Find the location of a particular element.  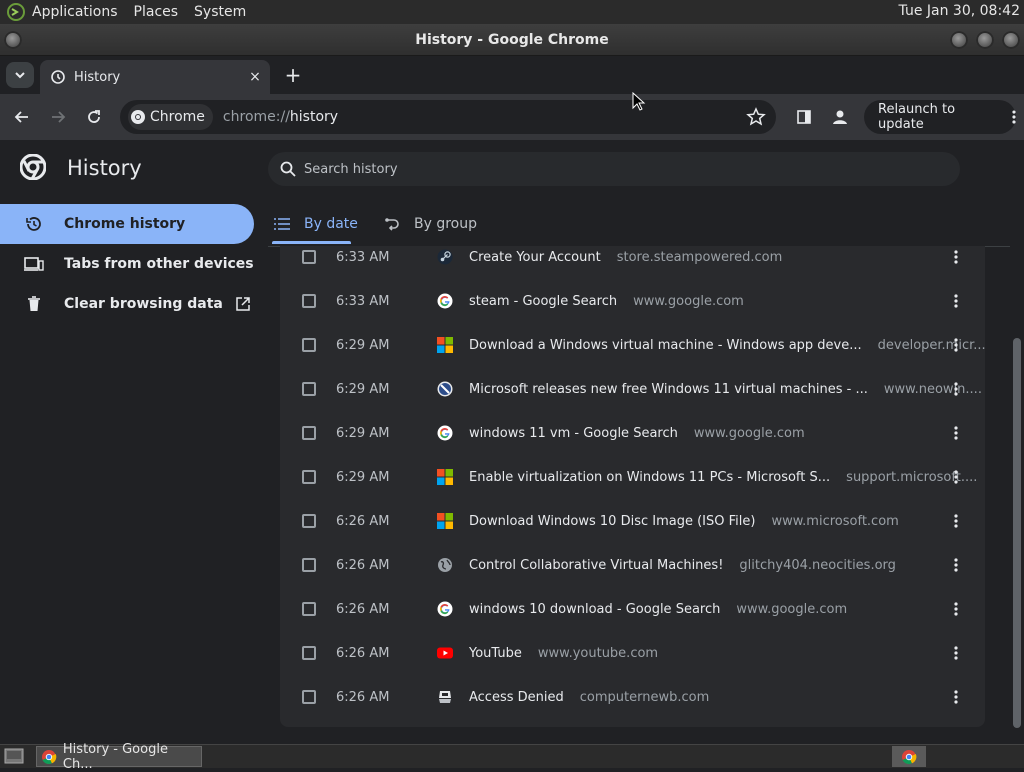

history-view-tabs: By date By group is located at coordinates (644, 225).